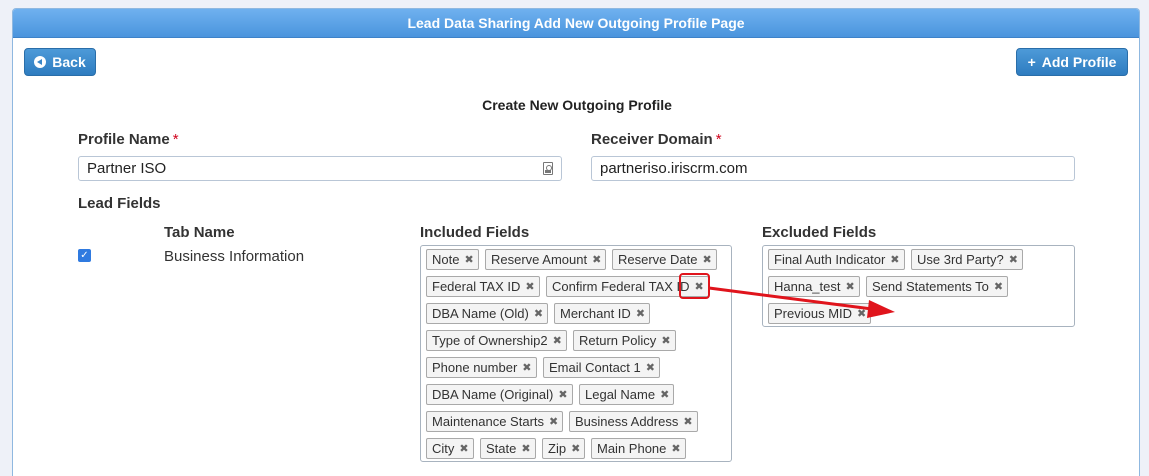  What do you see at coordinates (595, 367) in the screenshot?
I see `tag-label: Email Contact 1` at bounding box center [595, 367].